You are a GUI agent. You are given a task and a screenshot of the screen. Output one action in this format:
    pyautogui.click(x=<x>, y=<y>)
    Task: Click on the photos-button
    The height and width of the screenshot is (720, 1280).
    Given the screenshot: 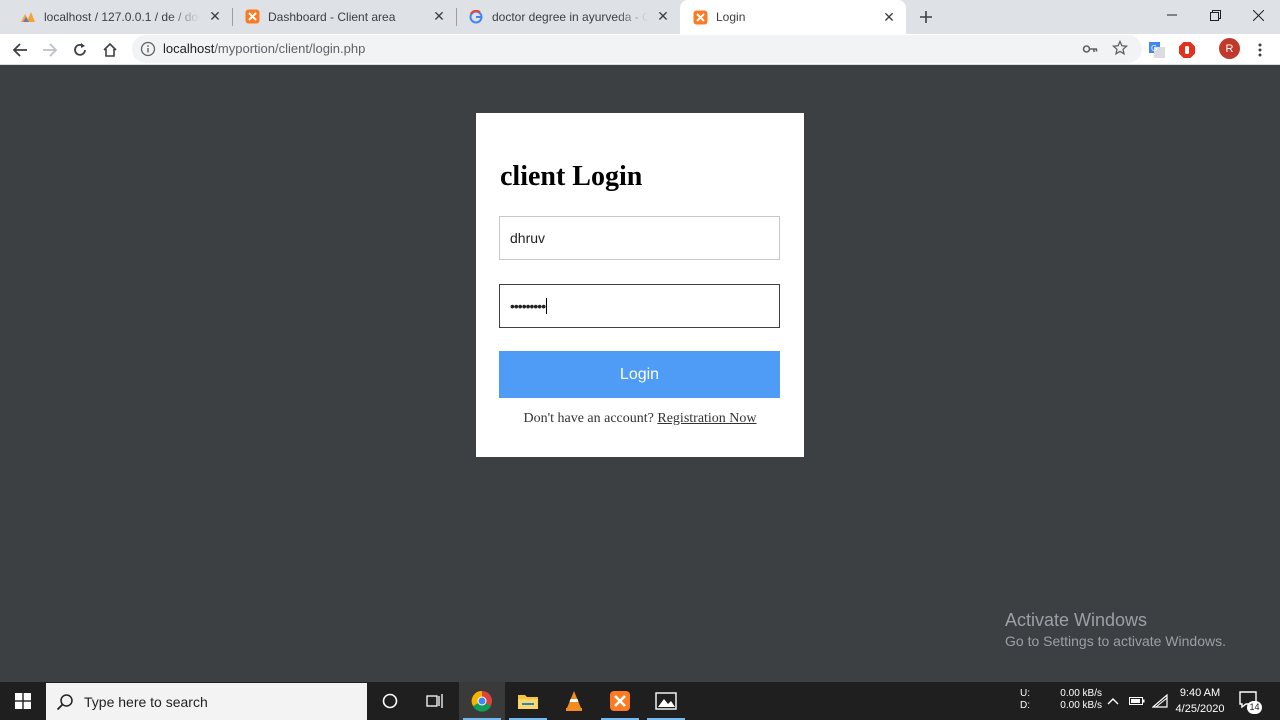 What is the action you would take?
    pyautogui.click(x=666, y=701)
    